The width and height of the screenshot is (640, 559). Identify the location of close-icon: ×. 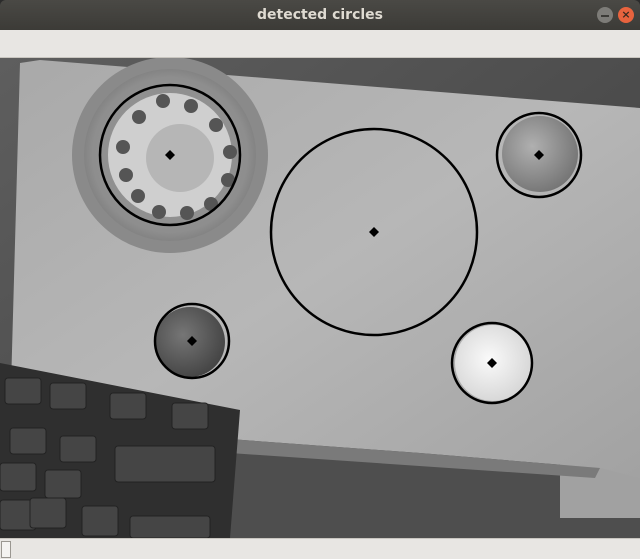
(626, 14).